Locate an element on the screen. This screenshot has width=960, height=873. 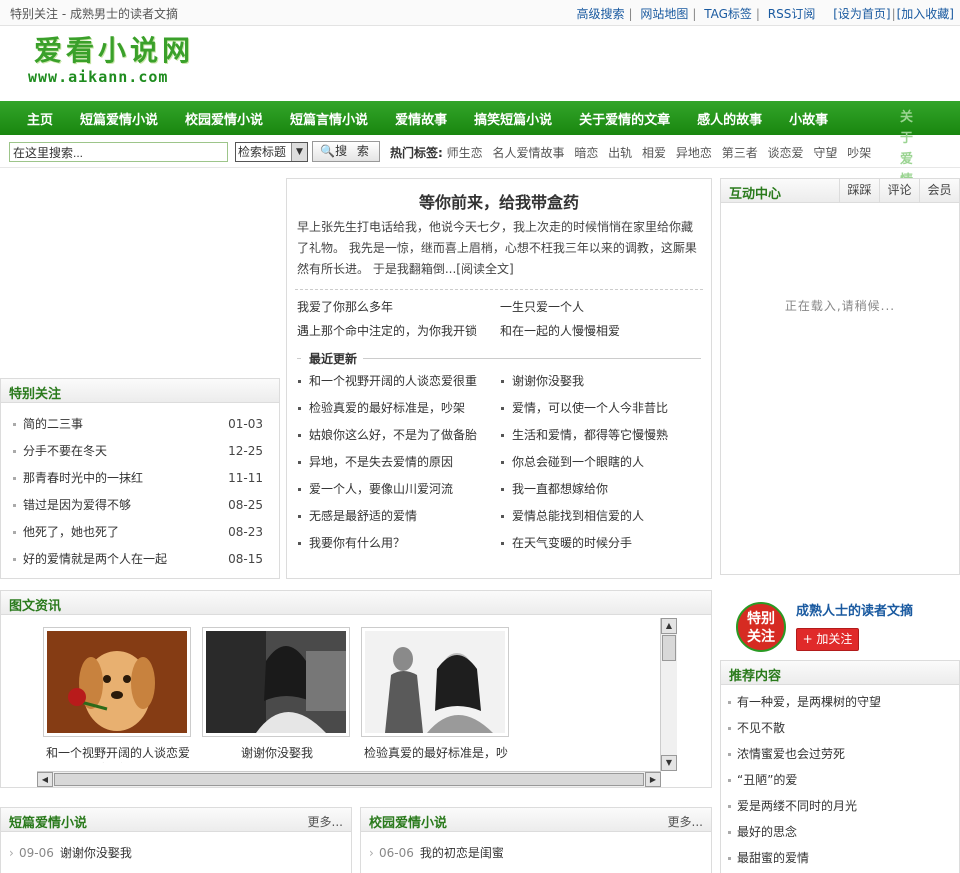
list-item: 他死了，她也死了 08-23 is located at coordinates (140, 532).